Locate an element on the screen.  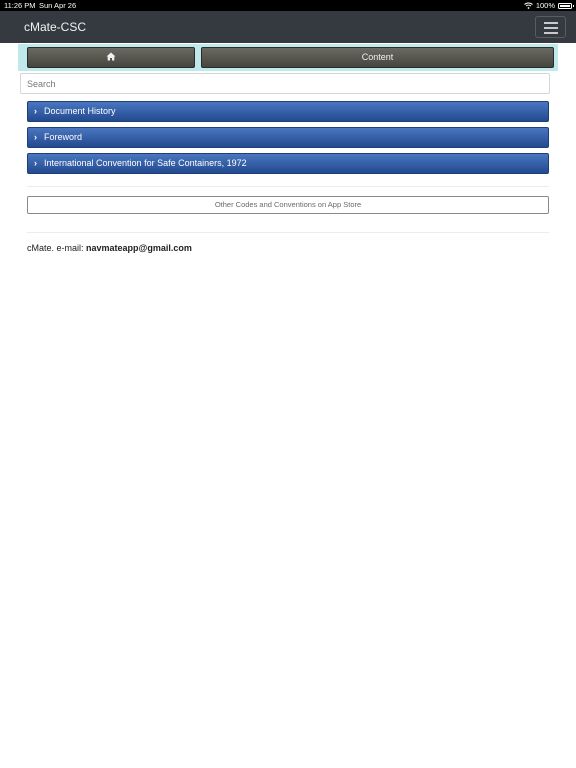
list-item-label: Foreword is located at coordinates (63, 137).